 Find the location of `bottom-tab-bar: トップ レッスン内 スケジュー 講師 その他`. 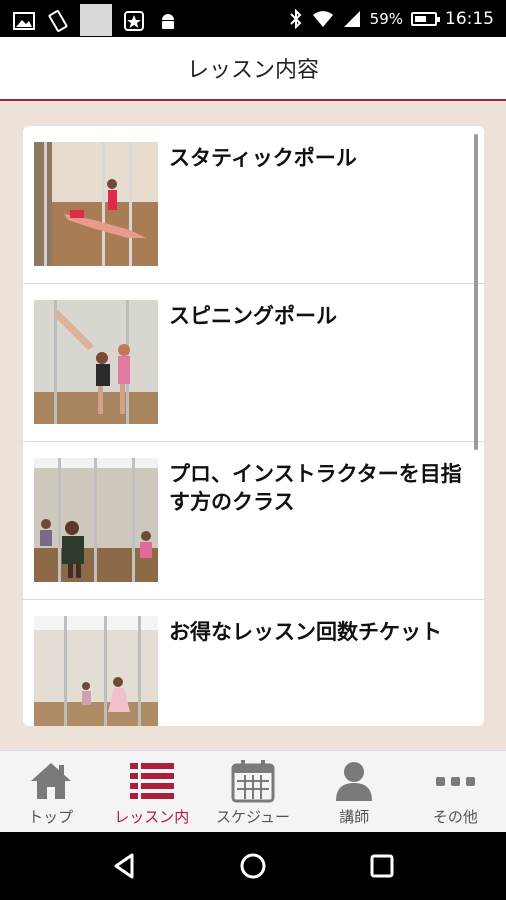

bottom-tab-bar: トップ レッスン内 スケジュー 講師 その他 is located at coordinates (253, 791).